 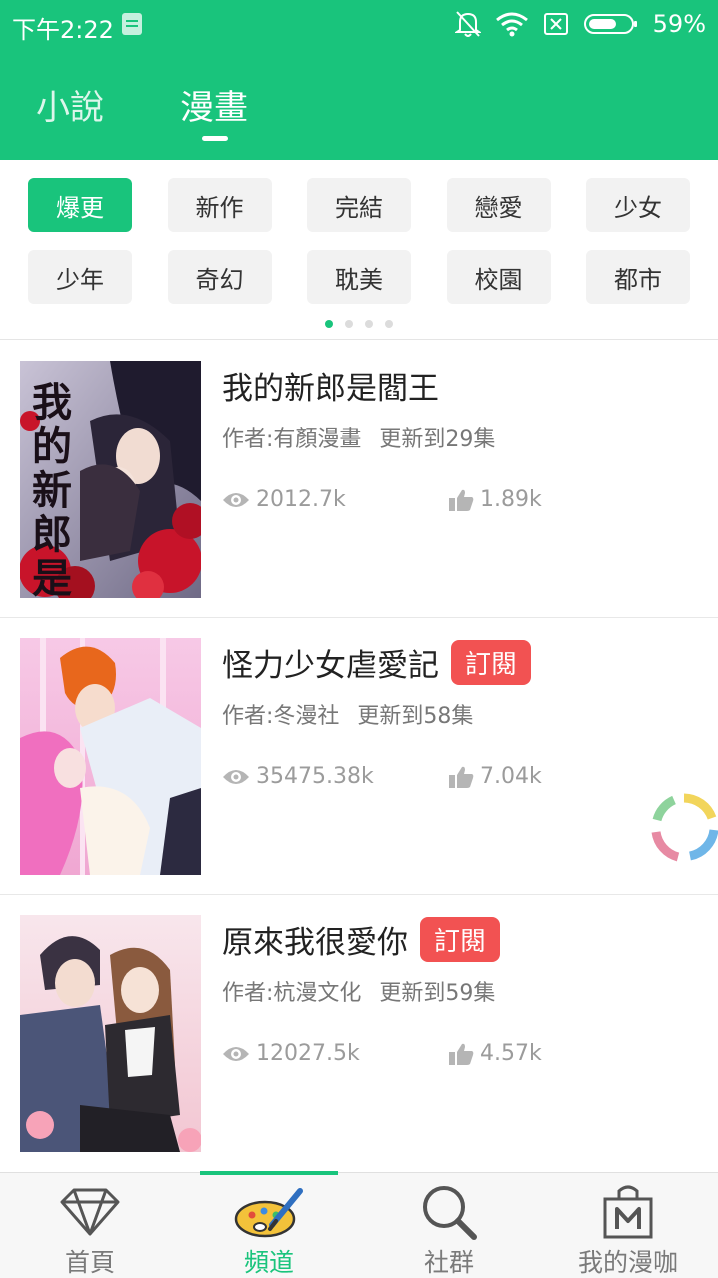 I want to click on category-new: 新作, so click(x=219, y=205).